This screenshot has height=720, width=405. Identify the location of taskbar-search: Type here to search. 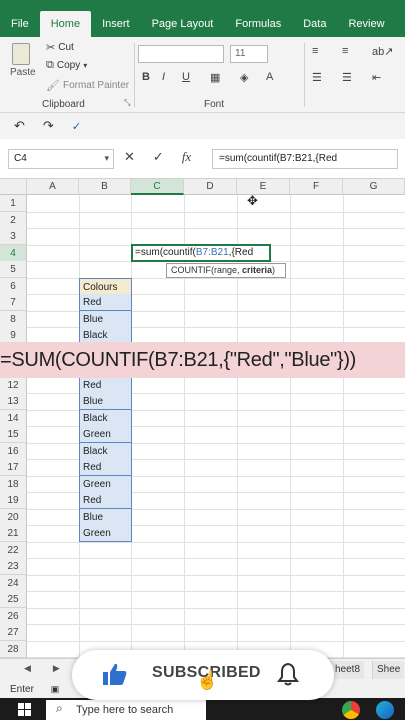
(126, 710).